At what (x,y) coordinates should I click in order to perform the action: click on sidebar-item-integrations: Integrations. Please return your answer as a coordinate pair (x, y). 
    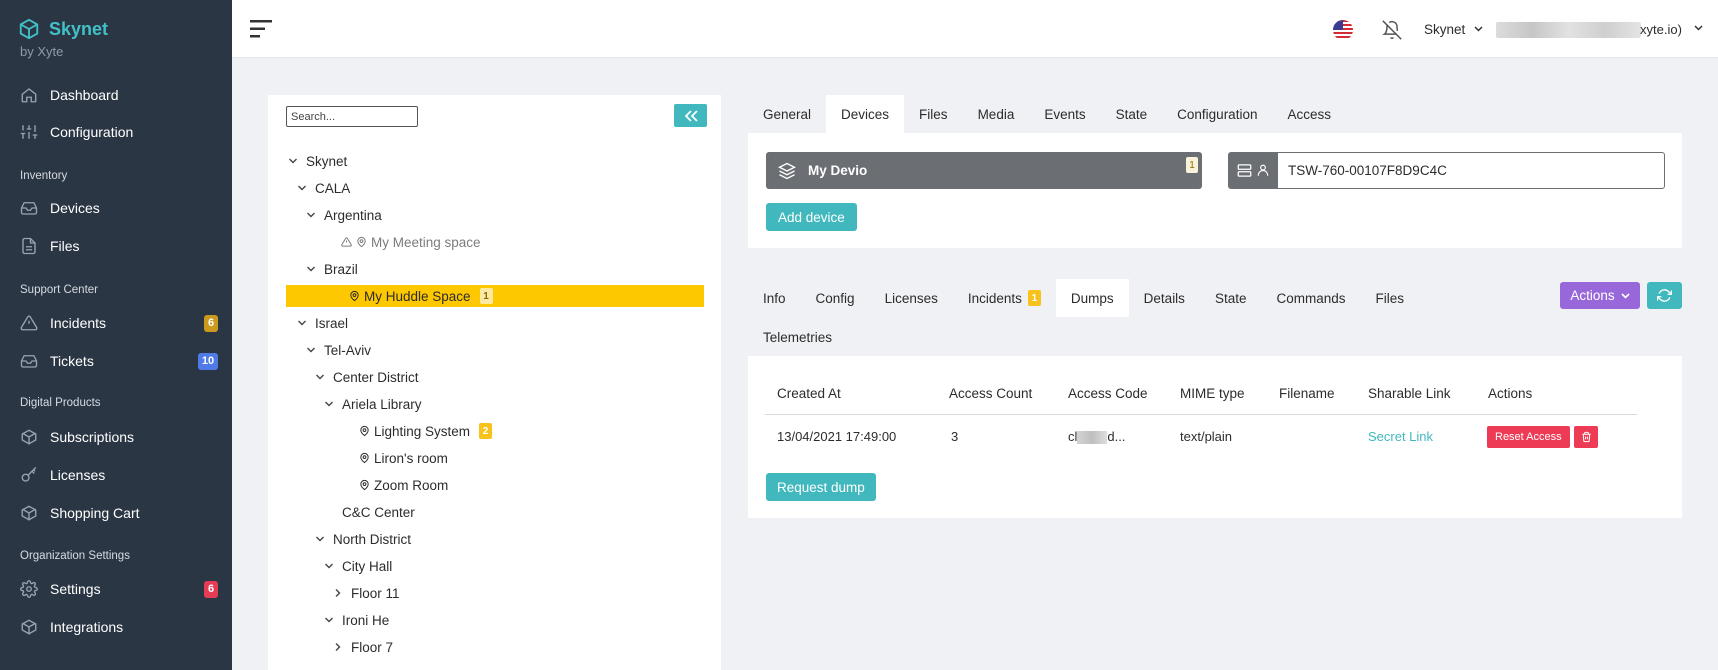
    Looking at the image, I should click on (116, 627).